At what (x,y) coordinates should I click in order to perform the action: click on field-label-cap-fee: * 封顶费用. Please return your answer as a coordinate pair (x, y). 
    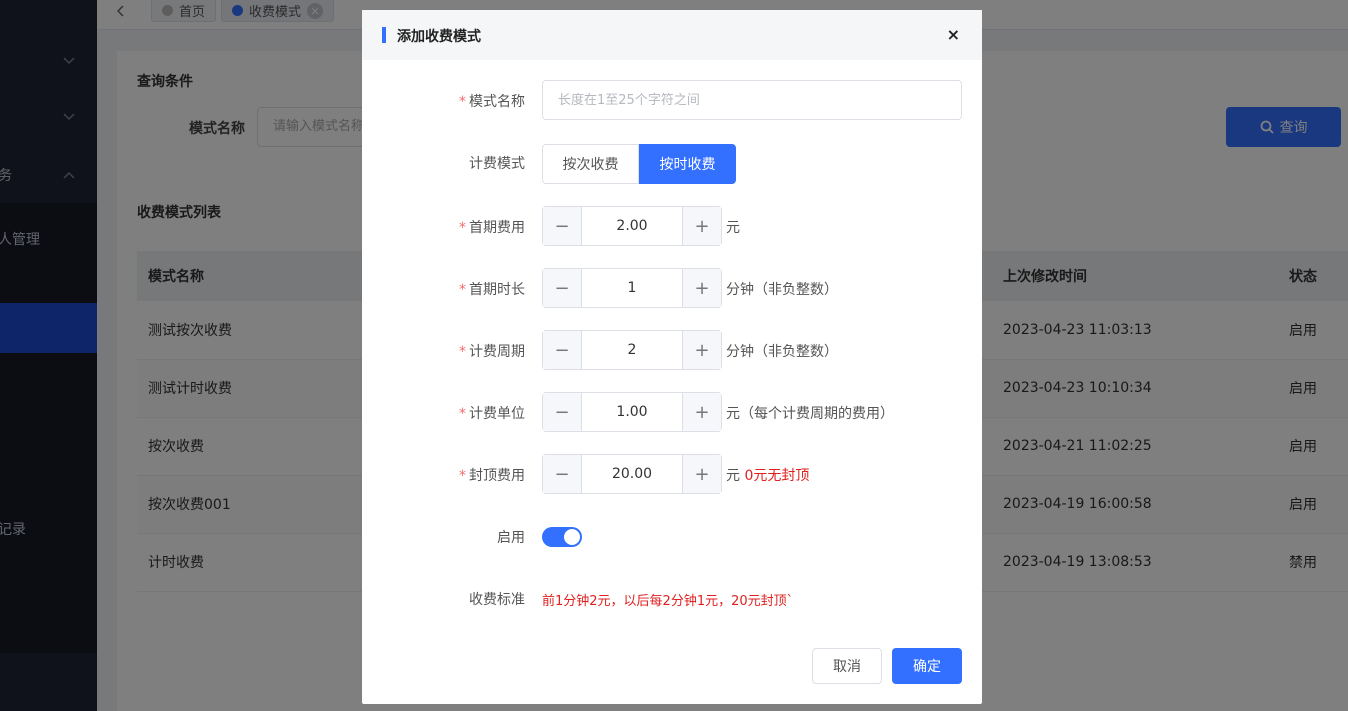
    Looking at the image, I should click on (492, 476).